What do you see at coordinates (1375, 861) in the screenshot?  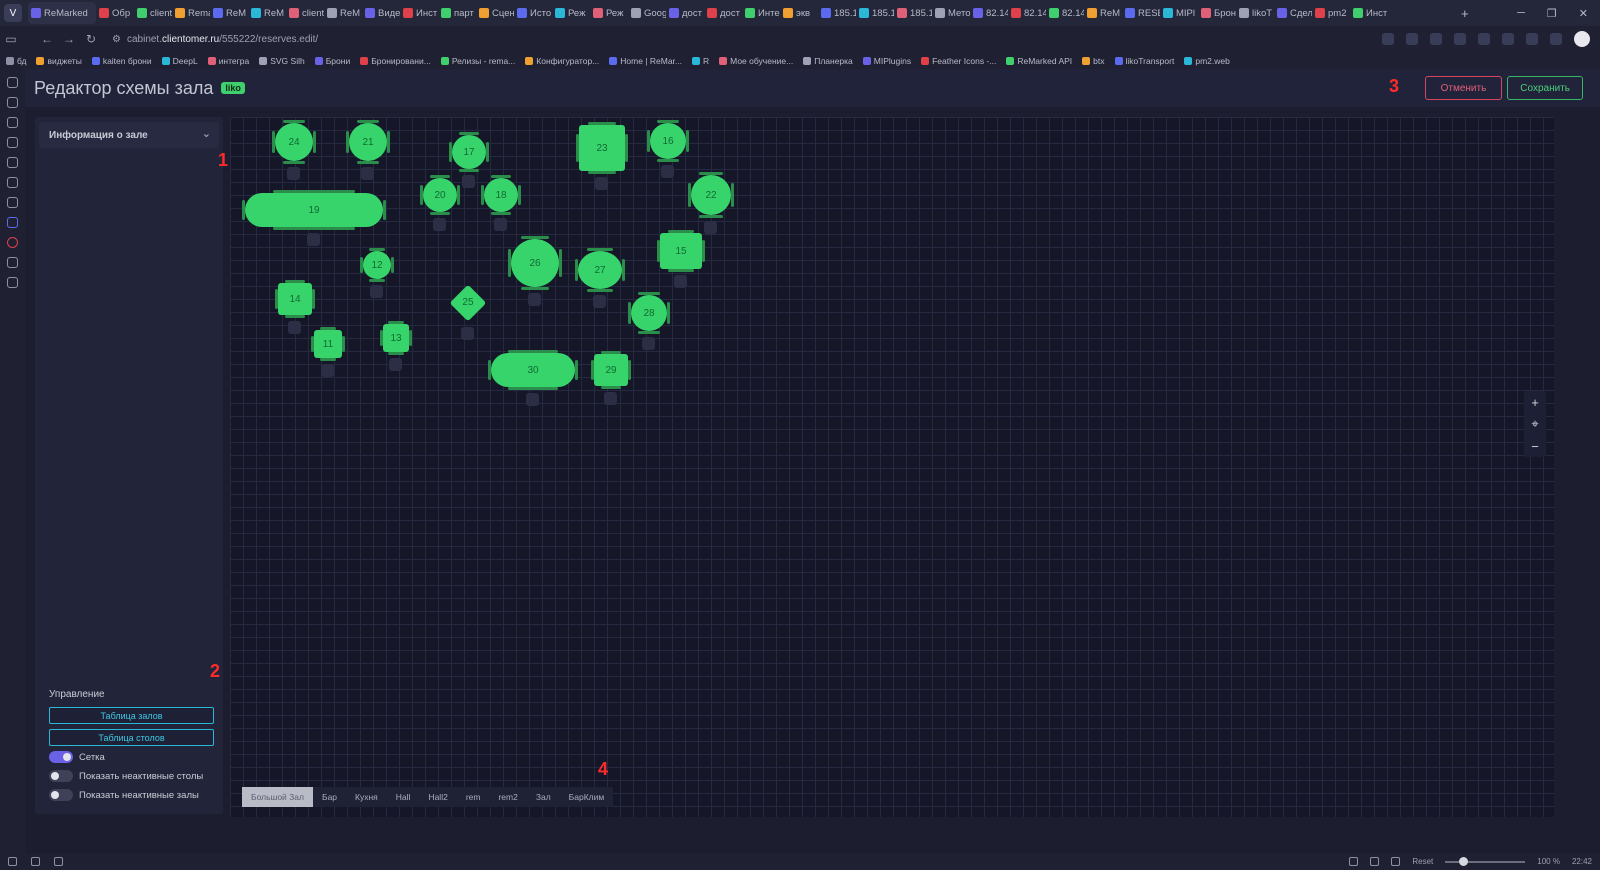 I see `fullscreen-icon` at bounding box center [1375, 861].